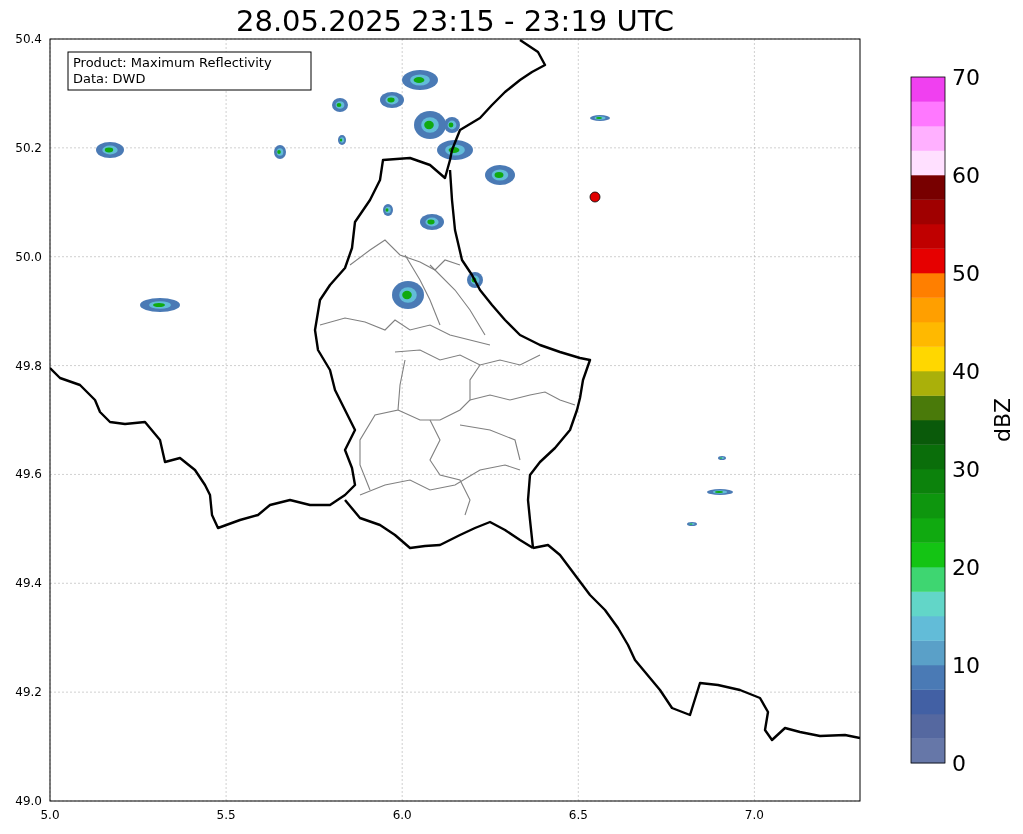  What do you see at coordinates (226, 815) in the screenshot?
I see `axis-tick-label: 5.5` at bounding box center [226, 815].